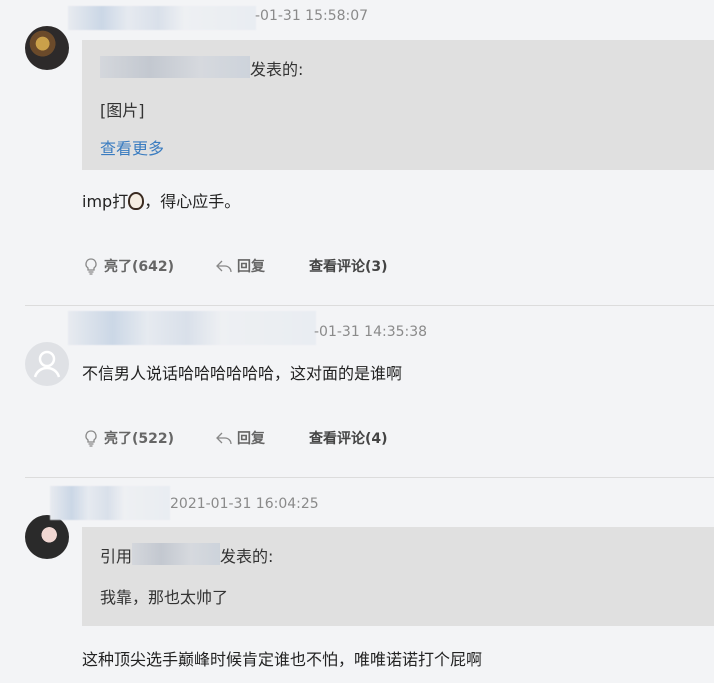 Image resolution: width=714 pixels, height=683 pixels. I want to click on quoted-comment: 引用 发表的: 我靠，那也太帅了, so click(398, 576).